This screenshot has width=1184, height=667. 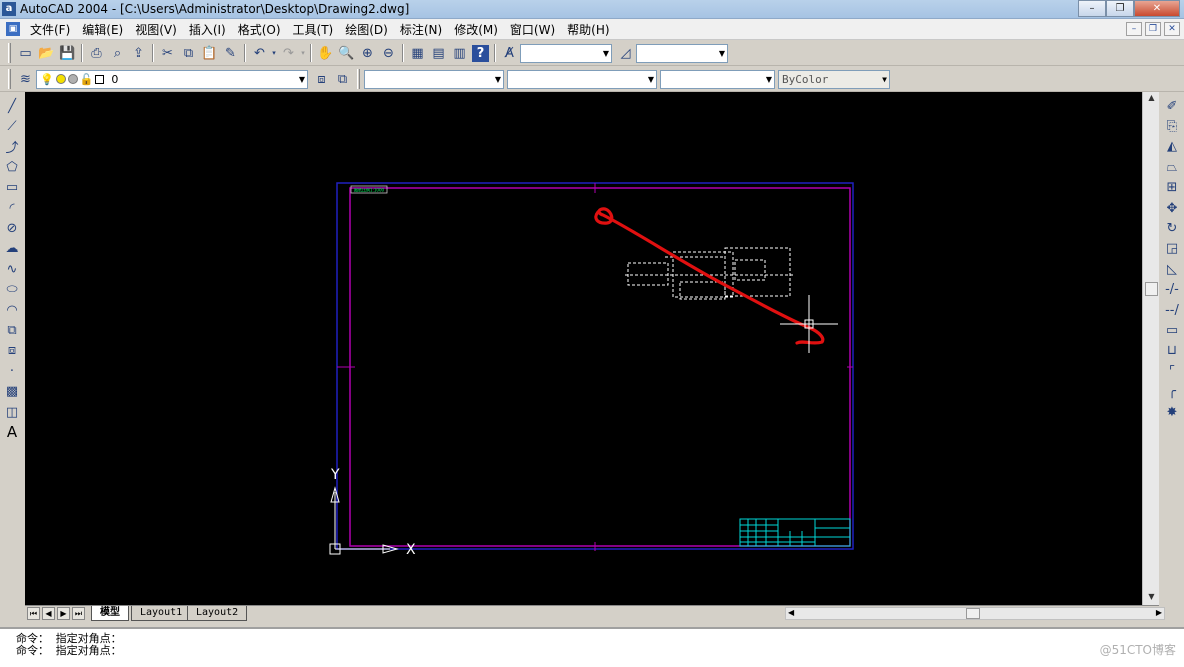 I want to click on restore-button: ❐, so click(x=1120, y=8).